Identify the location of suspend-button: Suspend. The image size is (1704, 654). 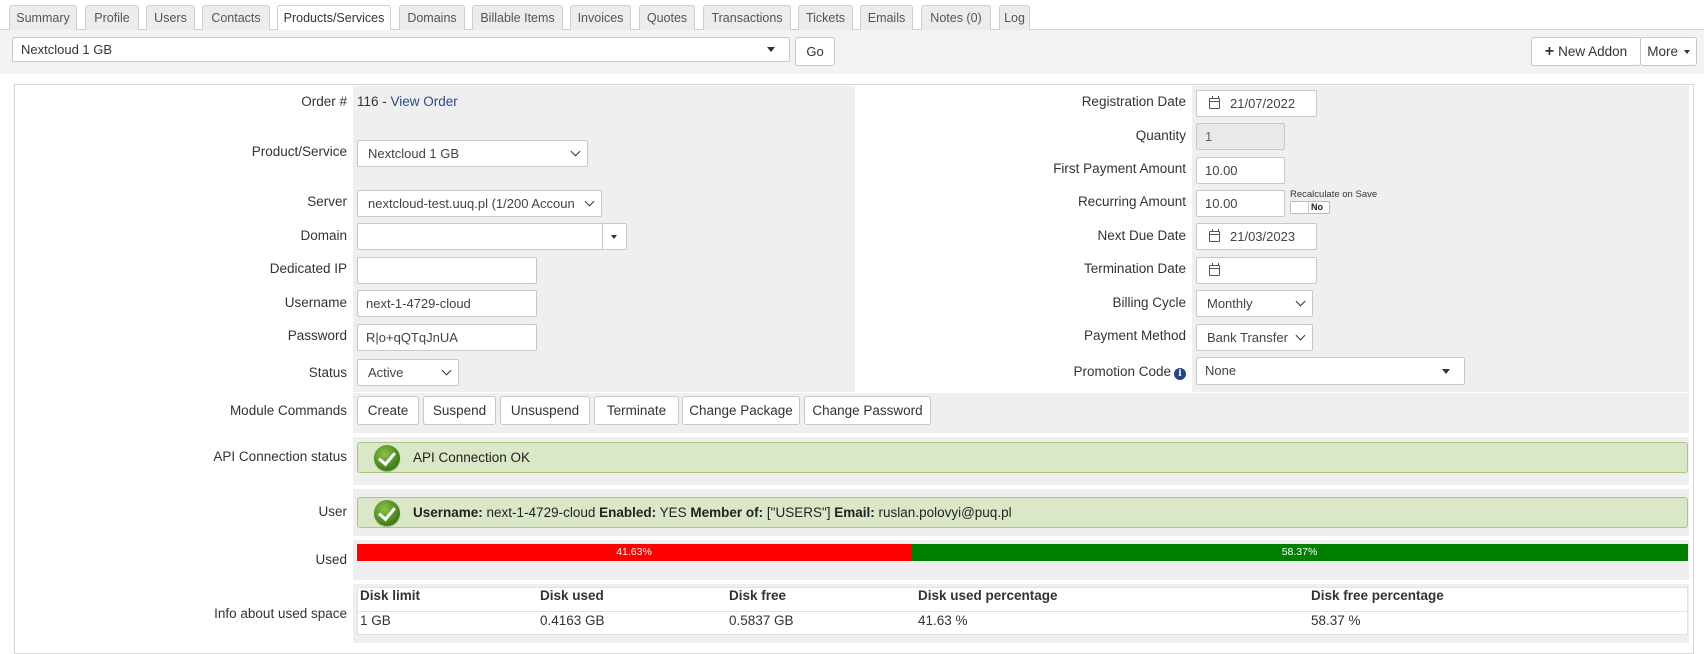
(459, 410).